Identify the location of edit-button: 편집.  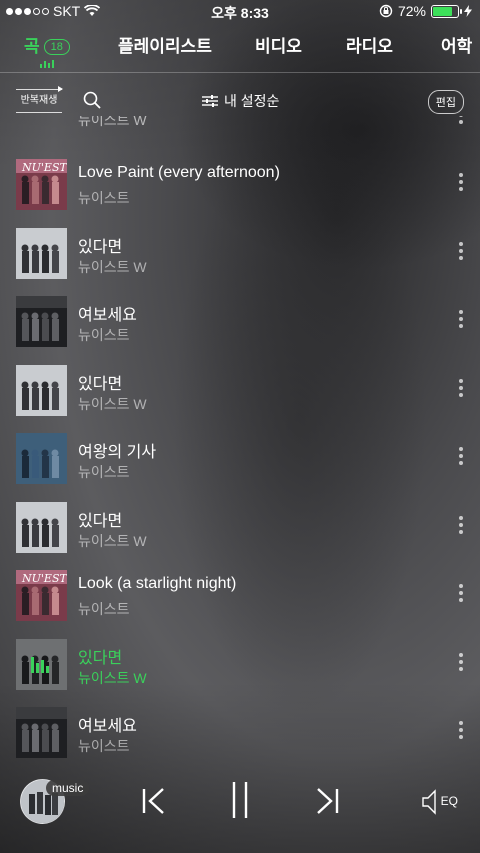
(445, 102).